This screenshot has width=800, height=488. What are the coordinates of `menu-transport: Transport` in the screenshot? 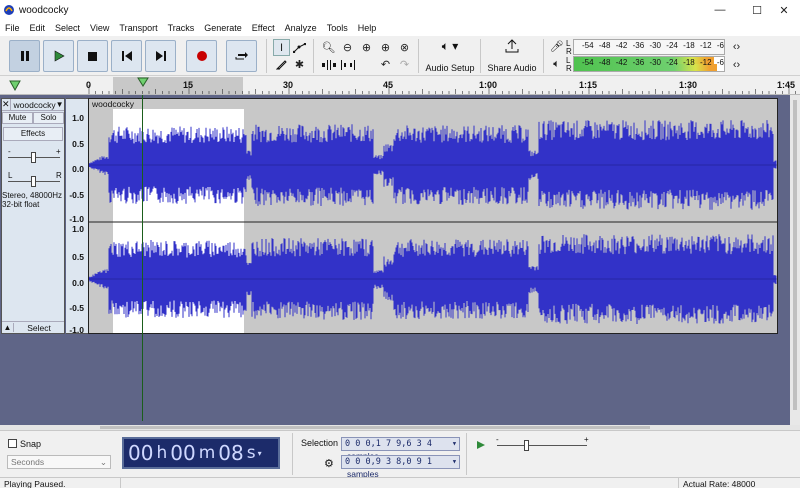 It's located at (138, 28).